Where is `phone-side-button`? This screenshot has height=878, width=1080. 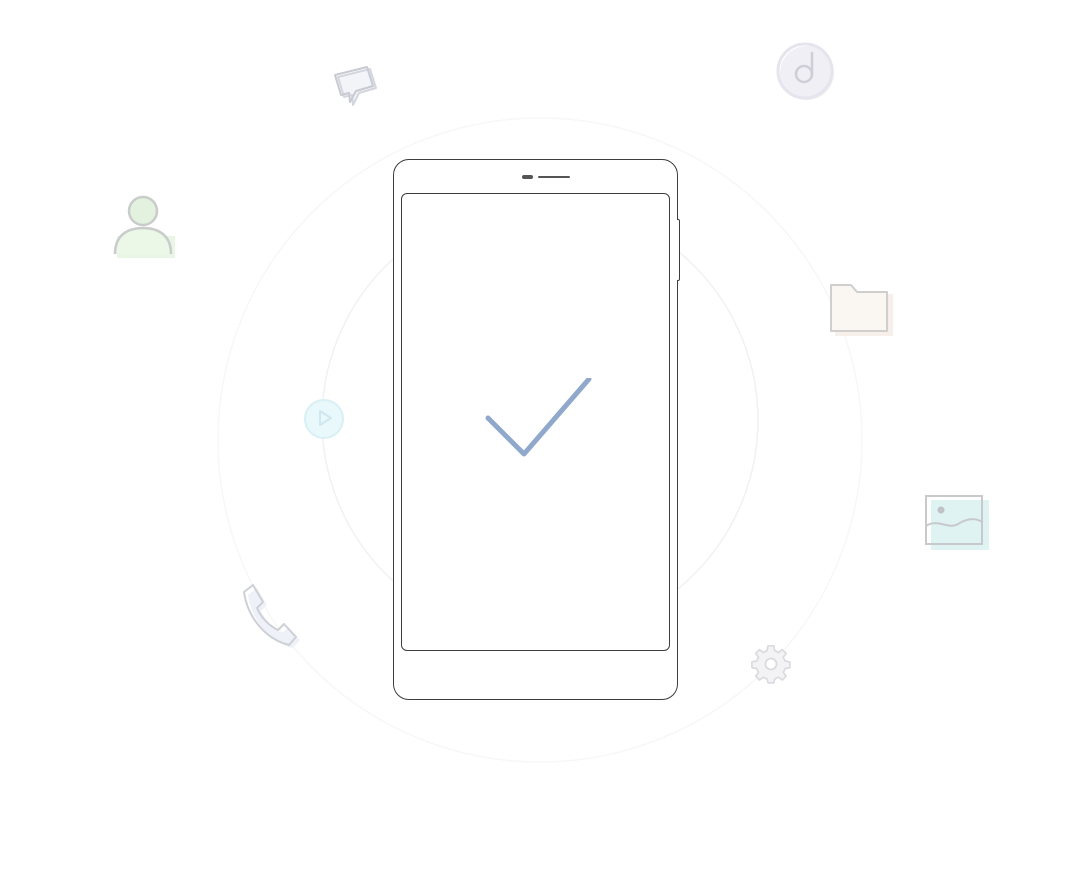
phone-side-button is located at coordinates (678, 250).